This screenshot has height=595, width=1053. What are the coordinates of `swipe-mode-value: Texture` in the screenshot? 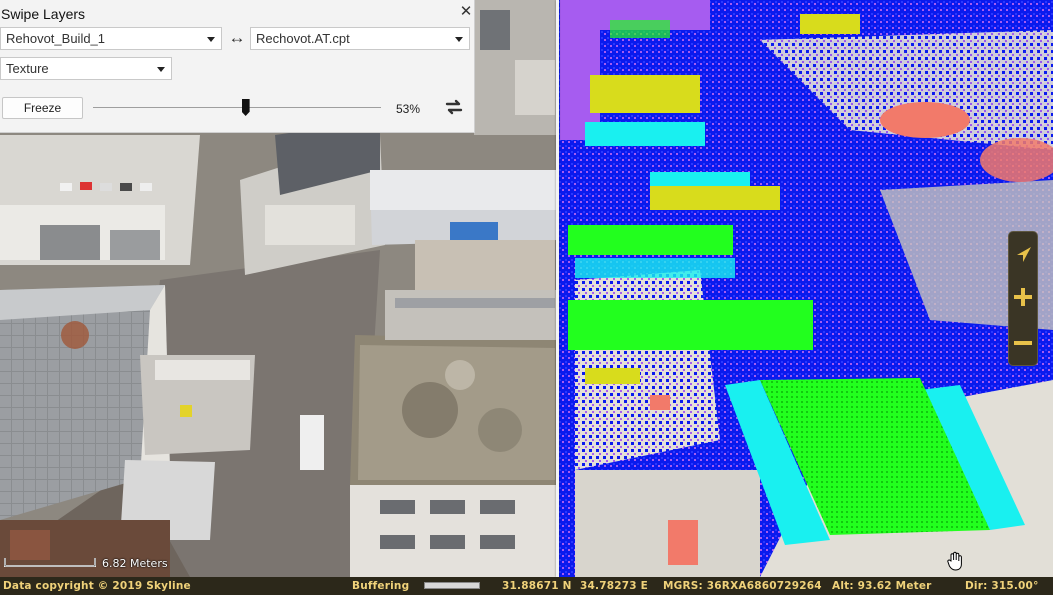 It's located at (27, 68).